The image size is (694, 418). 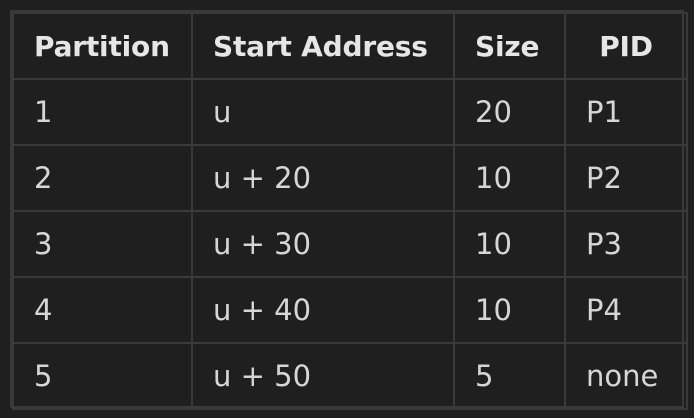 I want to click on cell-partition: 4, so click(x=102, y=310).